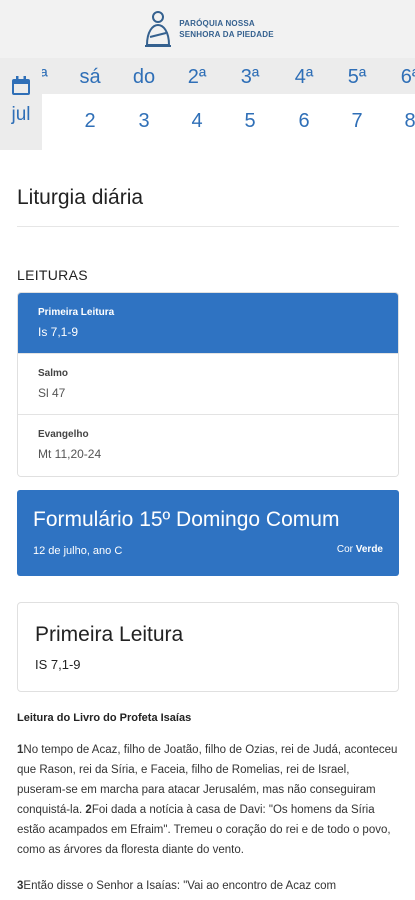 The image size is (415, 900). What do you see at coordinates (208, 647) in the screenshot?
I see `reading-card: Primeira Leitura IS 7,1-9` at bounding box center [208, 647].